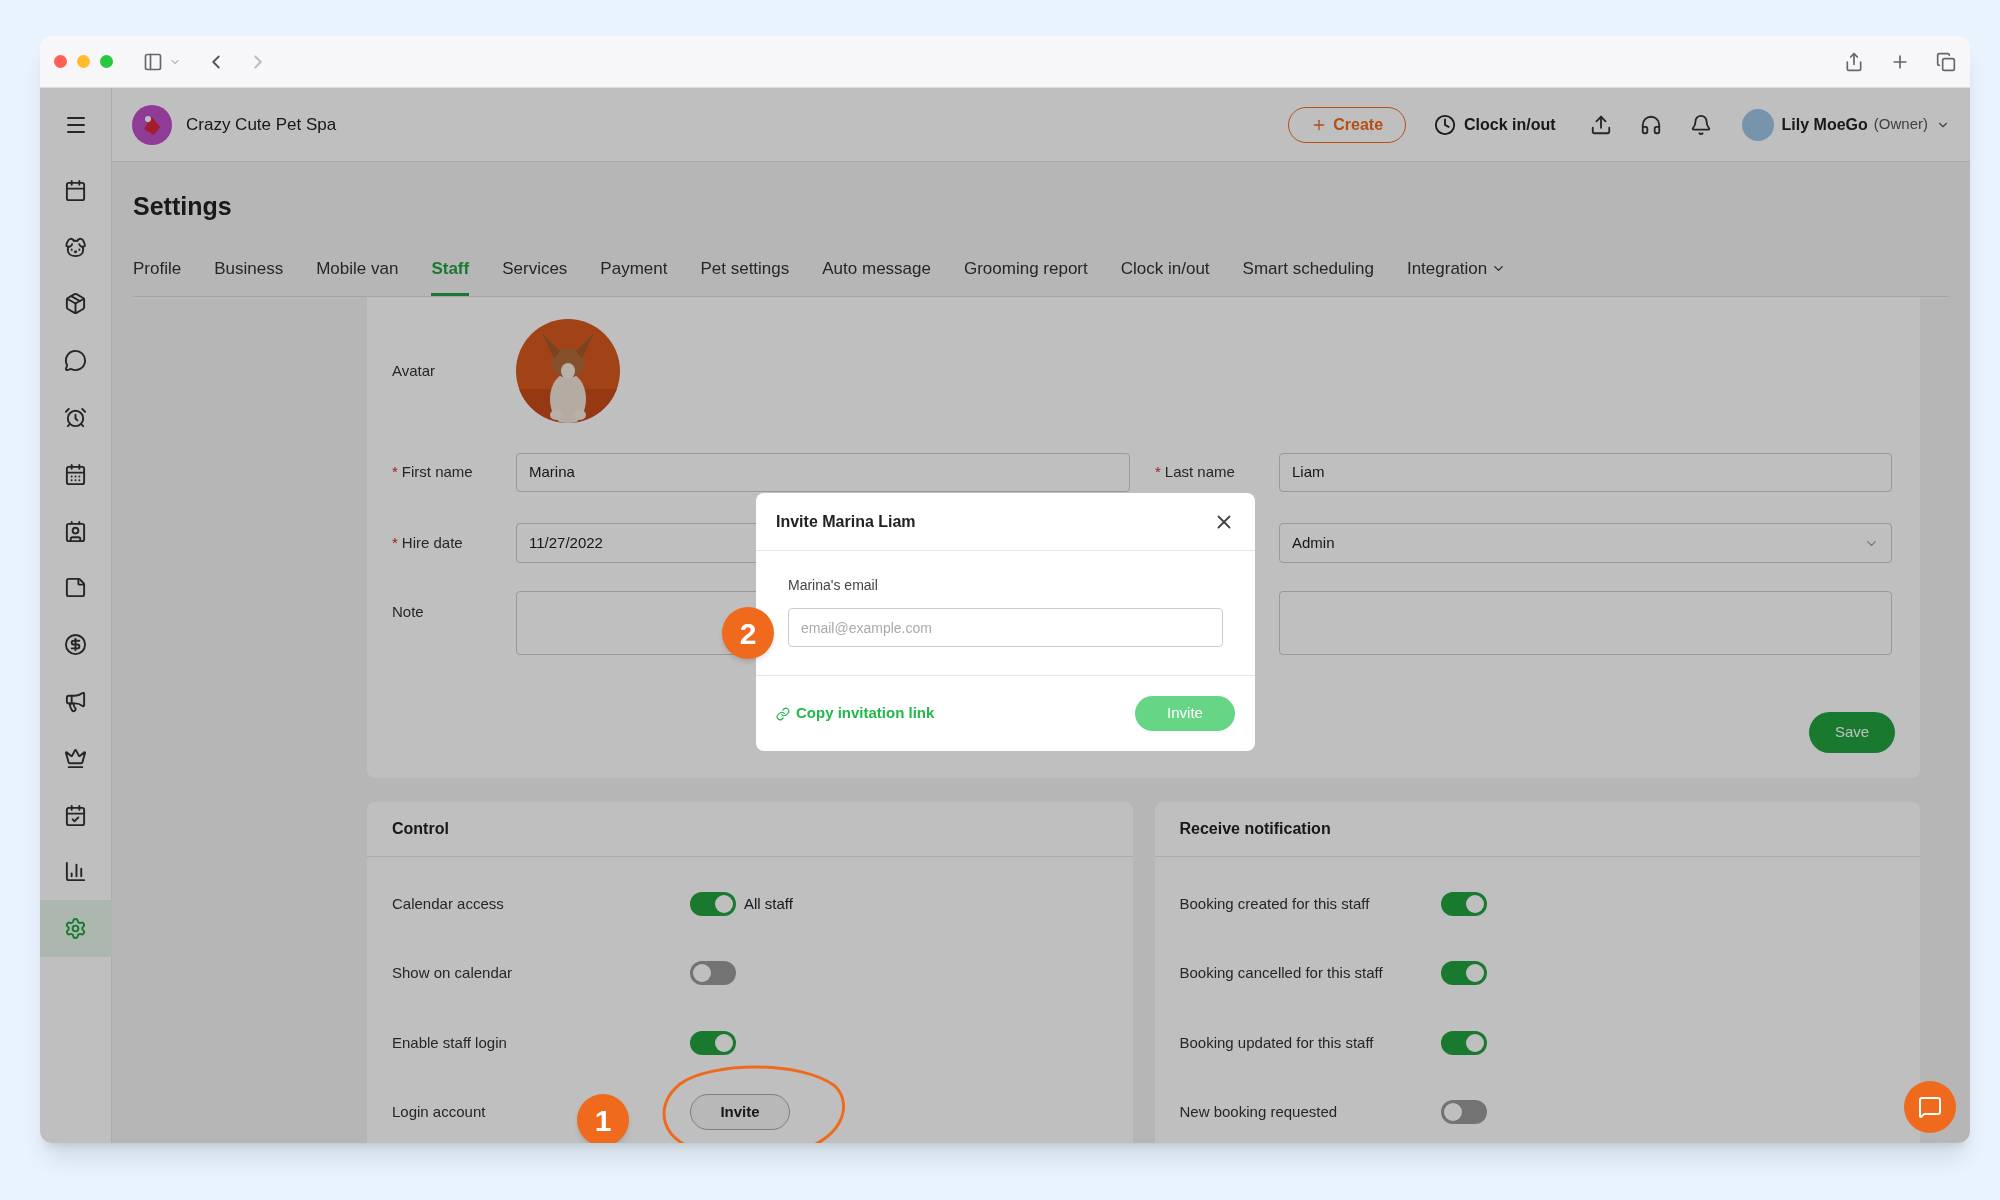 This screenshot has width=2000, height=1200. What do you see at coordinates (153, 61) in the screenshot?
I see `sidebar-toggle-icon` at bounding box center [153, 61].